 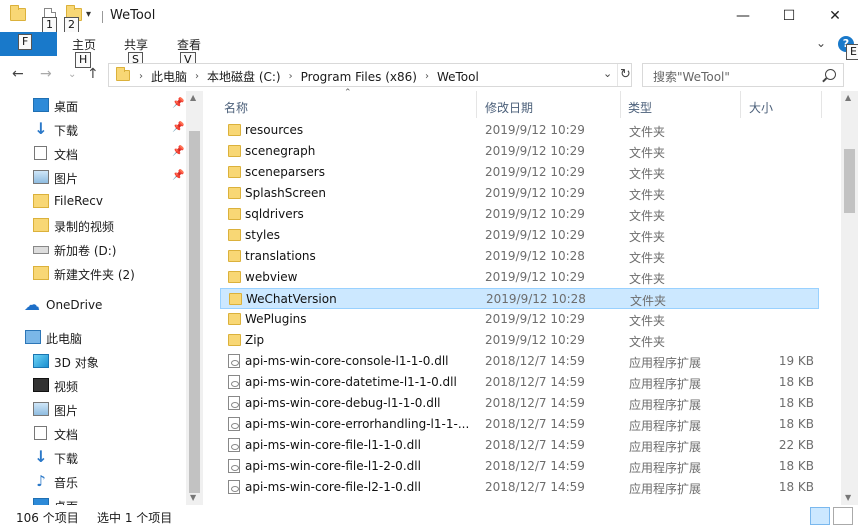 I want to click on tab-view: 查看, so click(x=189, y=44).